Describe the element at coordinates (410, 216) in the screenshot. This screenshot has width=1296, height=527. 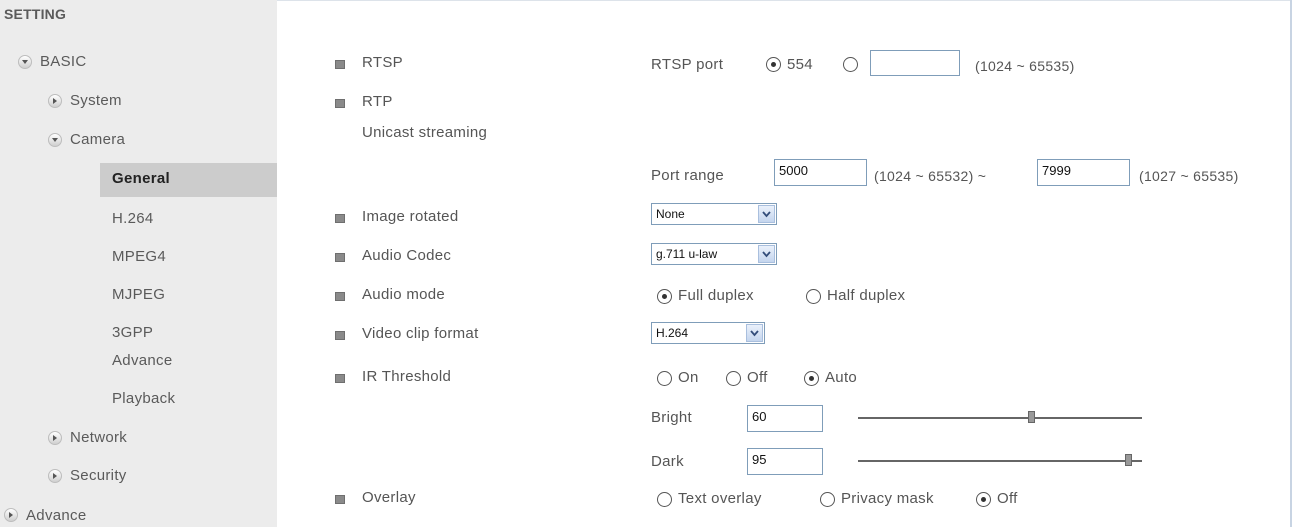
I see `image-rotated-label: Image rotated` at that location.